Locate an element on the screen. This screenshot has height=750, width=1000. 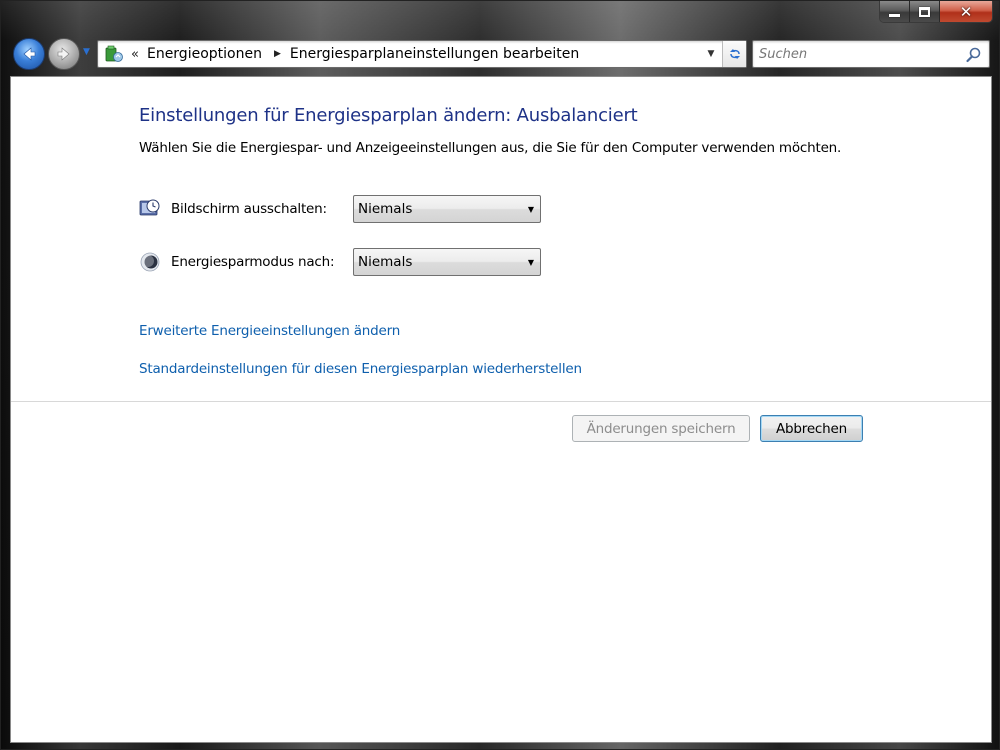
sleep-value: Niemals is located at coordinates (385, 262).